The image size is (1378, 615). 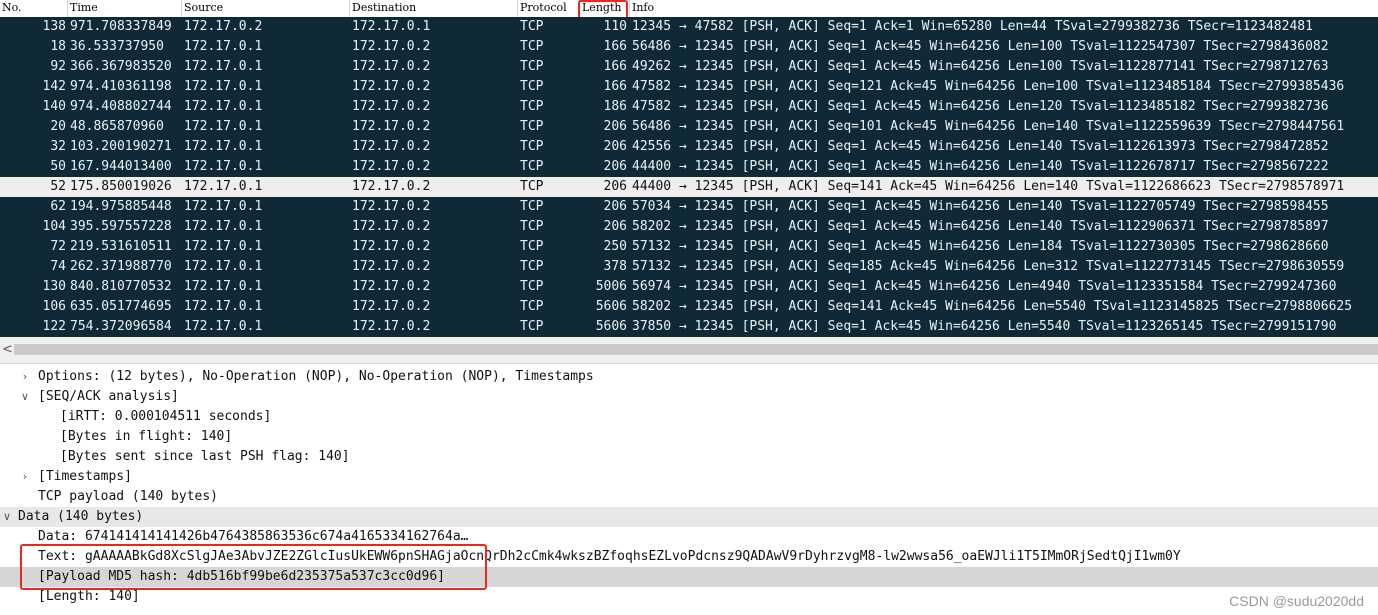 What do you see at coordinates (89, 596) in the screenshot?
I see `detail-row-text: [Length: 140]` at bounding box center [89, 596].